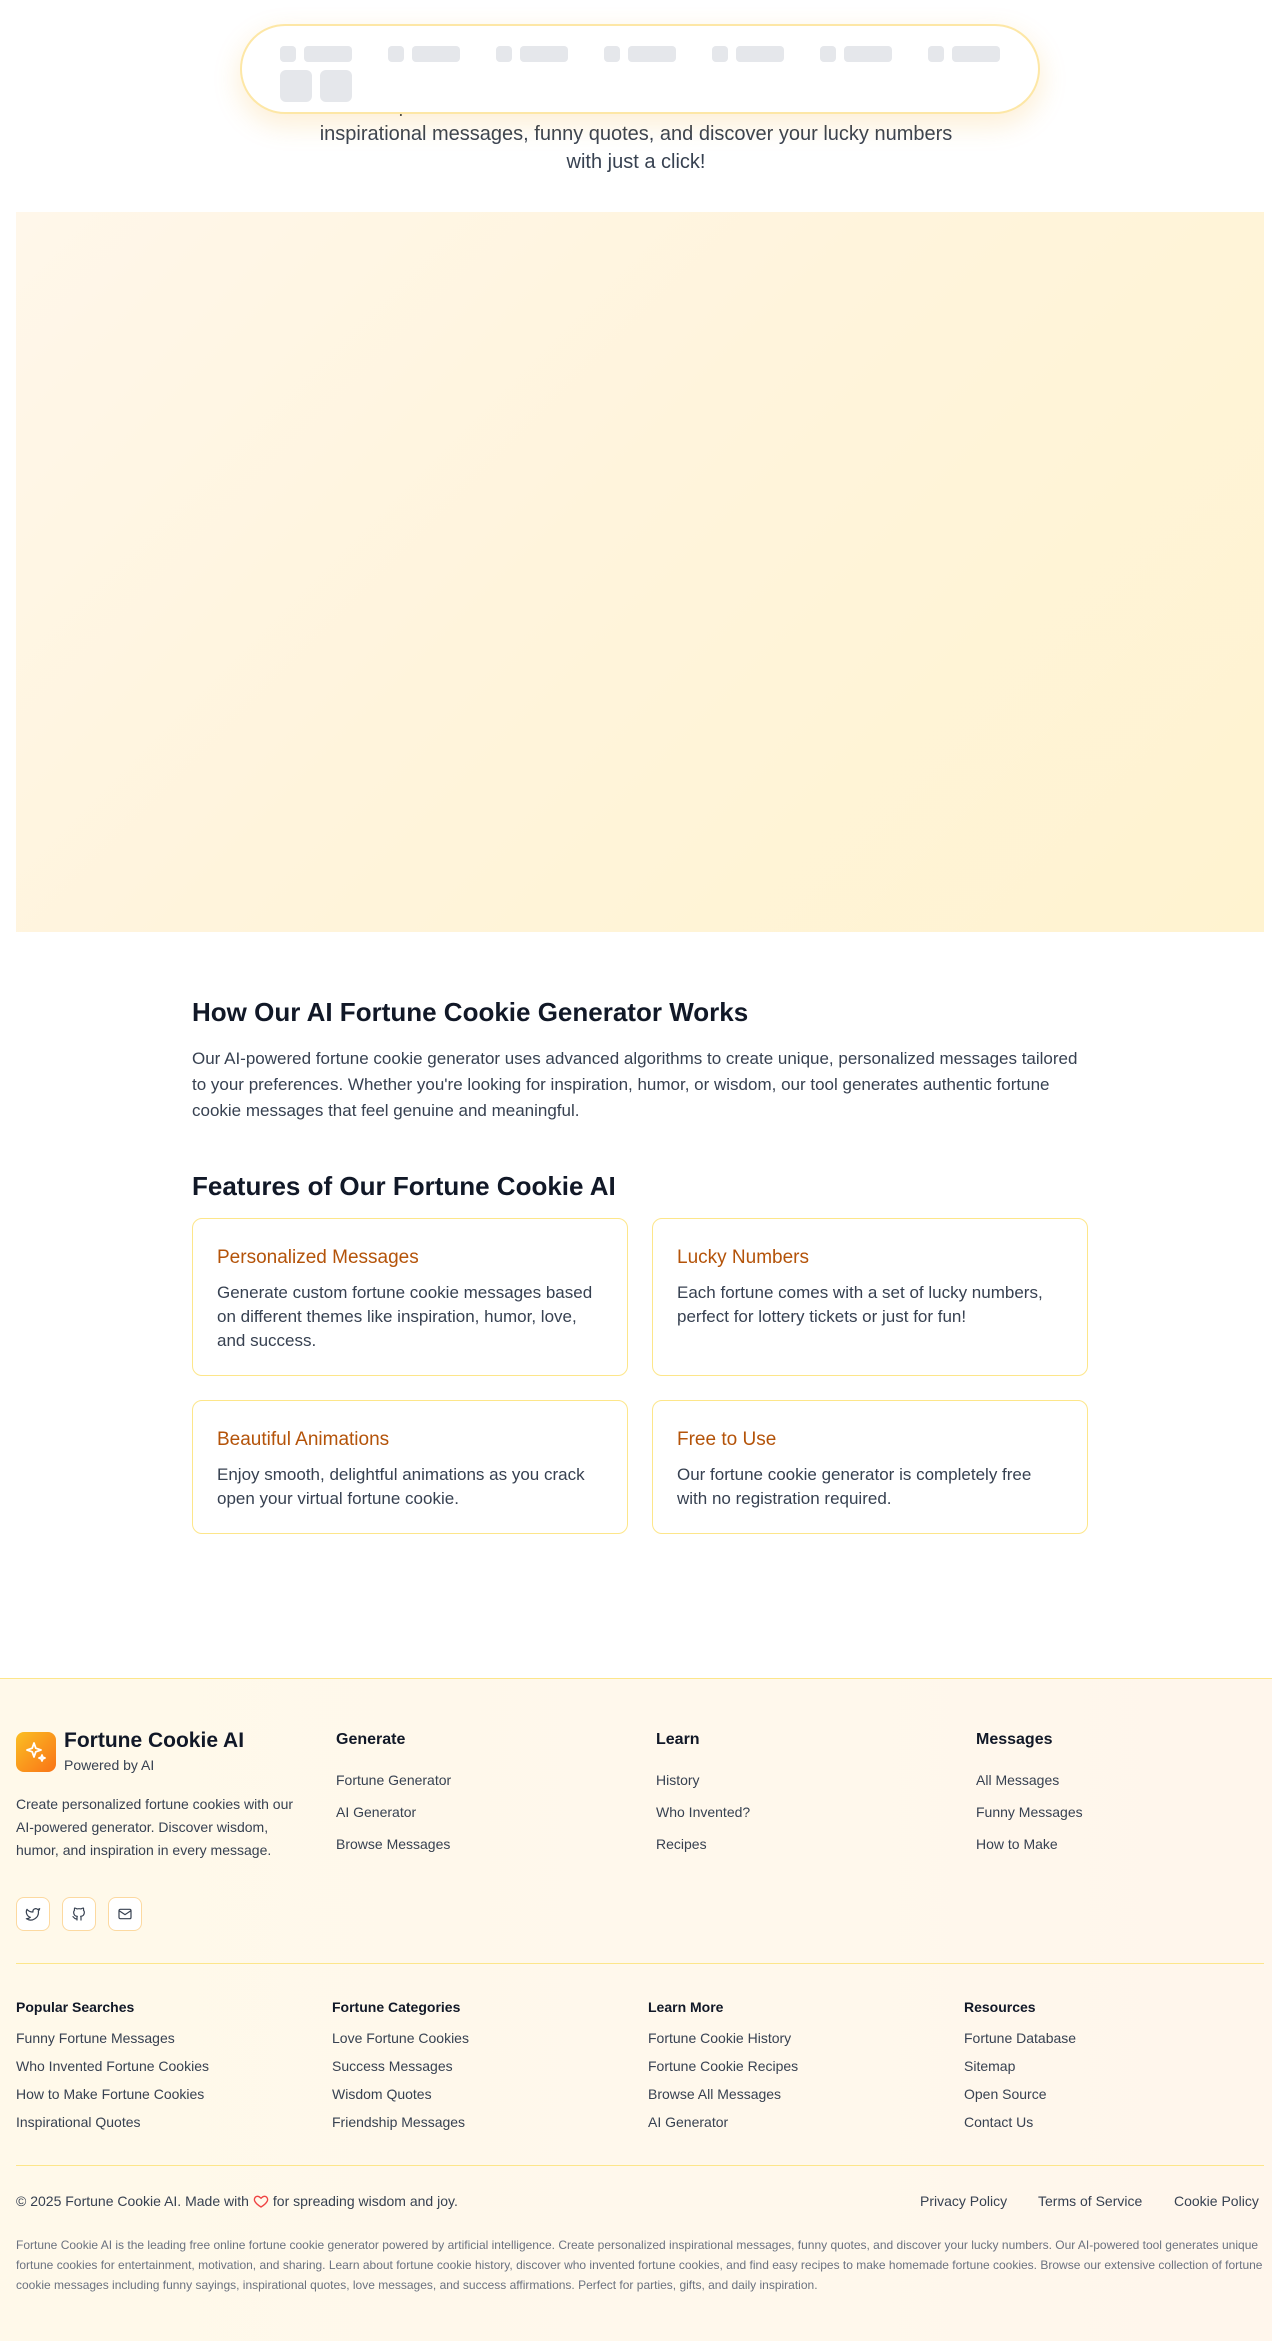 Image resolution: width=1272 pixels, height=2341 pixels. What do you see at coordinates (125, 1914) in the screenshot?
I see `mail-icon` at bounding box center [125, 1914].